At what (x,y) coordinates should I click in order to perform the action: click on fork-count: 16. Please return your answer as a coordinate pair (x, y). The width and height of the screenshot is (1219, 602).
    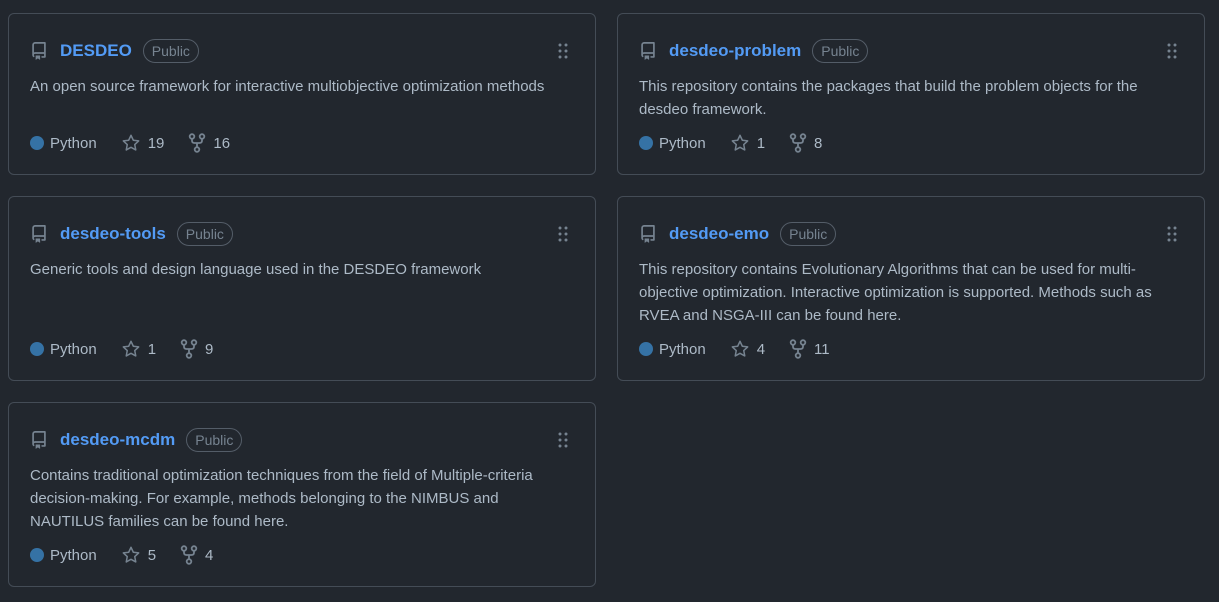
    Looking at the image, I should click on (222, 143).